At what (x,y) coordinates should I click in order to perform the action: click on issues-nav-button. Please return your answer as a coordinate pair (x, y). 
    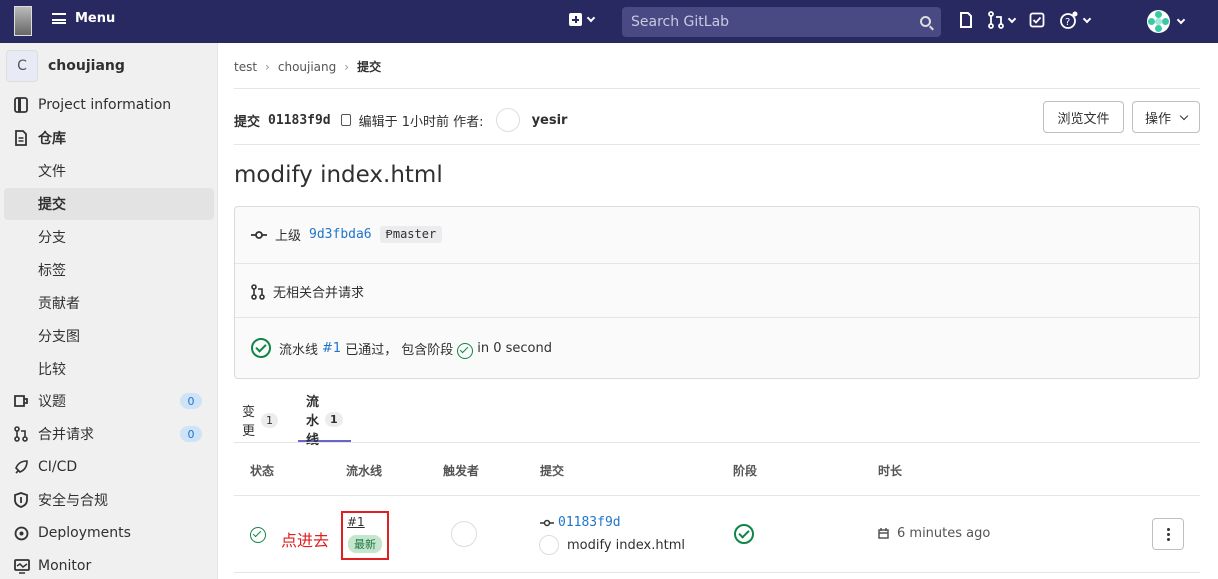
    Looking at the image, I should click on (966, 20).